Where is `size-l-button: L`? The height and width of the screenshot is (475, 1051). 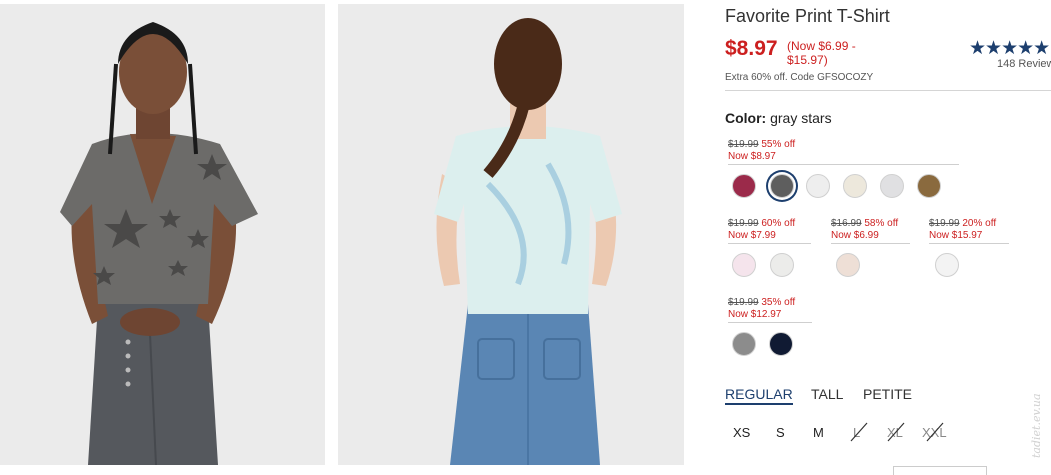 size-l-button: L is located at coordinates (856, 432).